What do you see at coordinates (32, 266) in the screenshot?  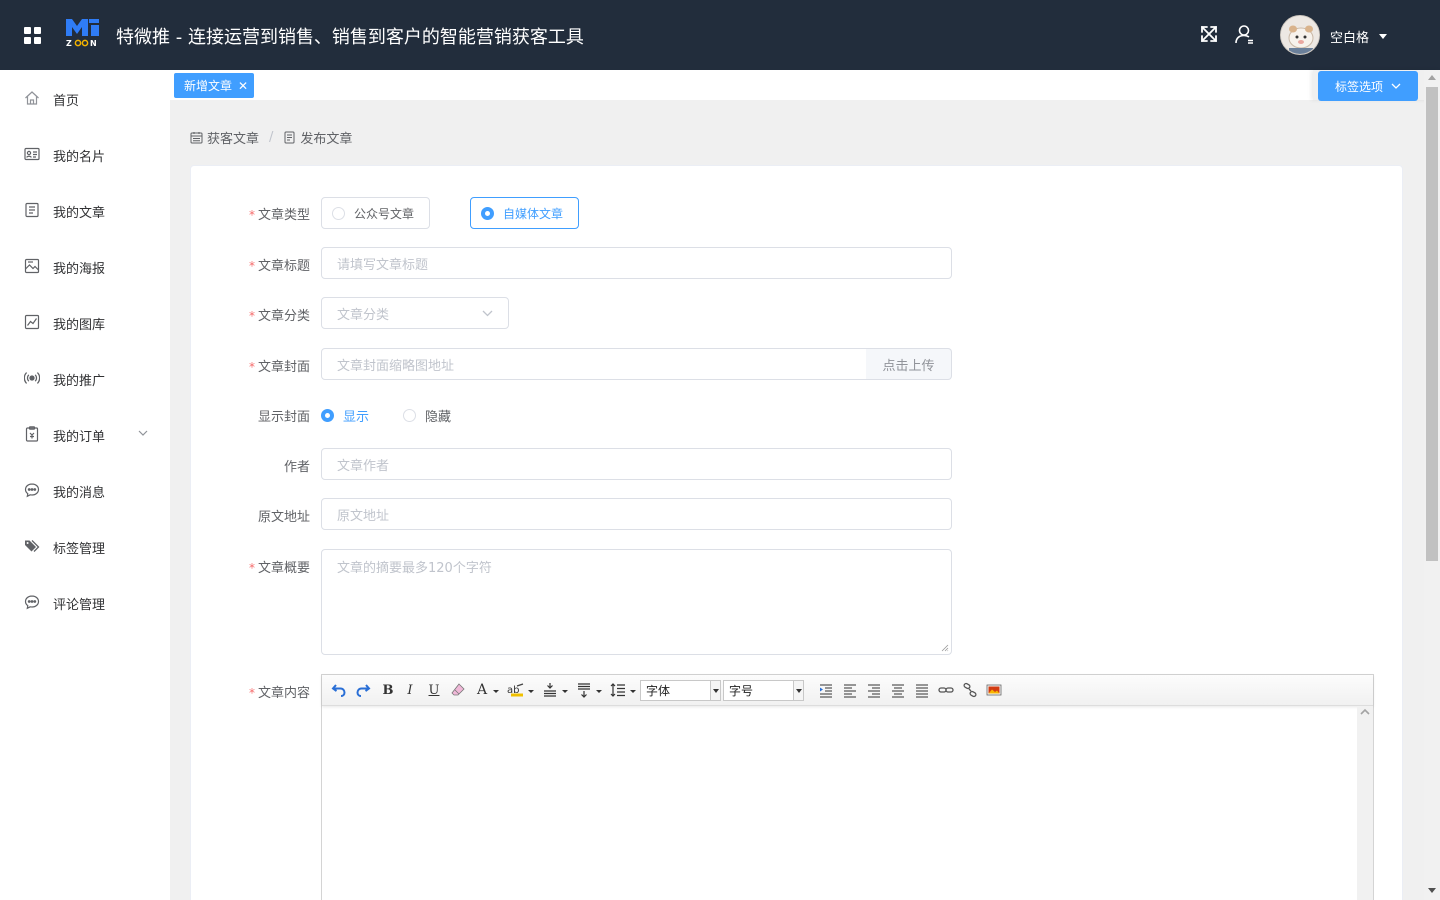 I see `poster-icon` at bounding box center [32, 266].